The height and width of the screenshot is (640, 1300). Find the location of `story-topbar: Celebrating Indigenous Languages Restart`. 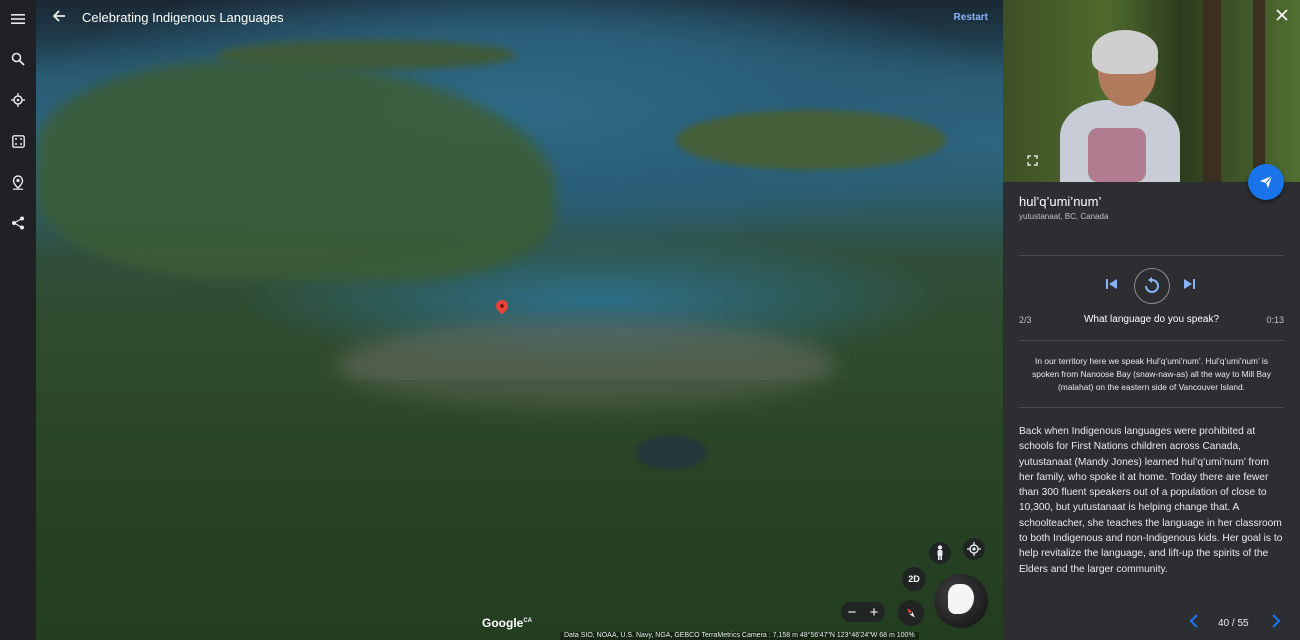

story-topbar: Celebrating Indigenous Languages Restart is located at coordinates (519, 18).